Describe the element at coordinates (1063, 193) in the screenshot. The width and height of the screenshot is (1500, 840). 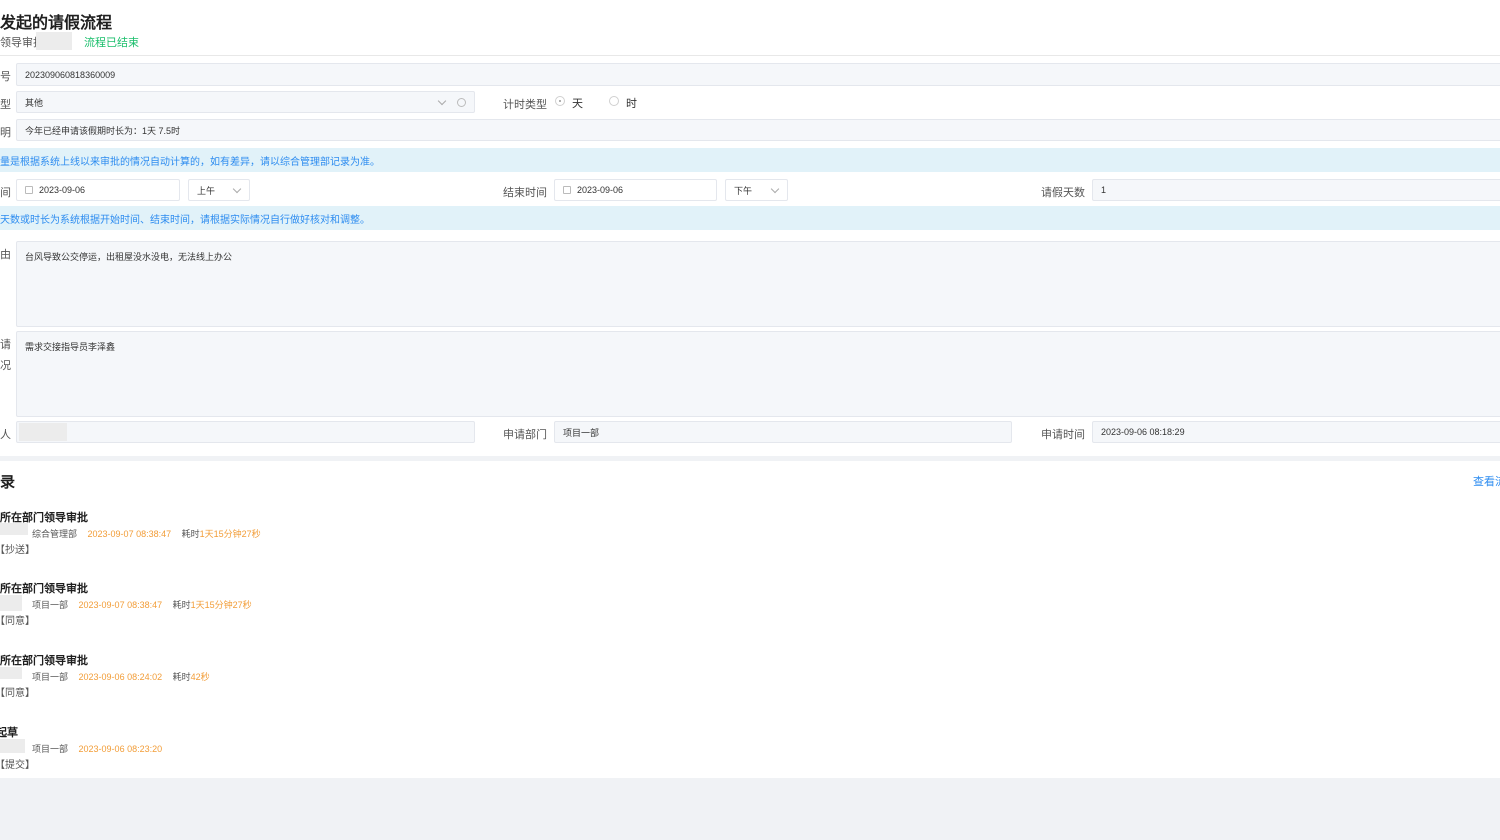
I see `days-label: 请假天数` at that location.